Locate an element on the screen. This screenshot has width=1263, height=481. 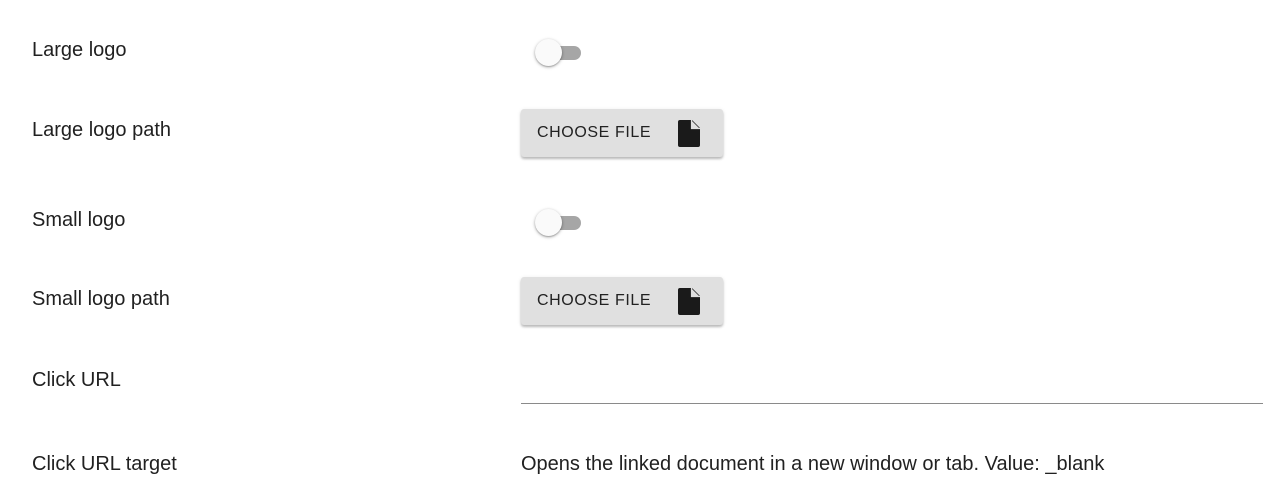
large-logo-toggle is located at coordinates (564, 52).